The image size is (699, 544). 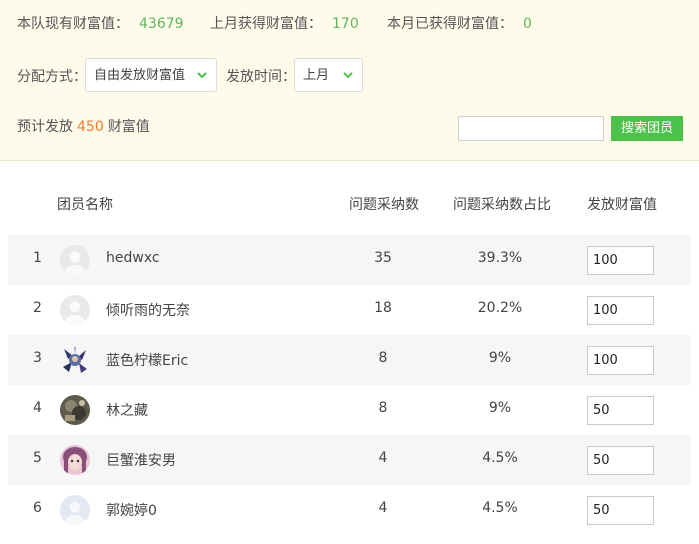 What do you see at coordinates (647, 128) in the screenshot?
I see `search-member-button: 搜索团员` at bounding box center [647, 128].